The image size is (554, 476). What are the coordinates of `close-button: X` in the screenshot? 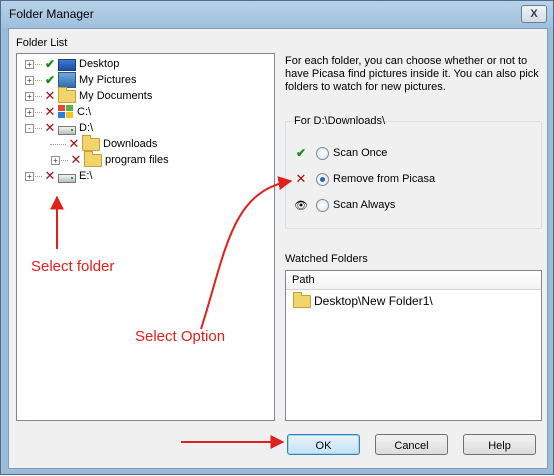 It's located at (534, 14).